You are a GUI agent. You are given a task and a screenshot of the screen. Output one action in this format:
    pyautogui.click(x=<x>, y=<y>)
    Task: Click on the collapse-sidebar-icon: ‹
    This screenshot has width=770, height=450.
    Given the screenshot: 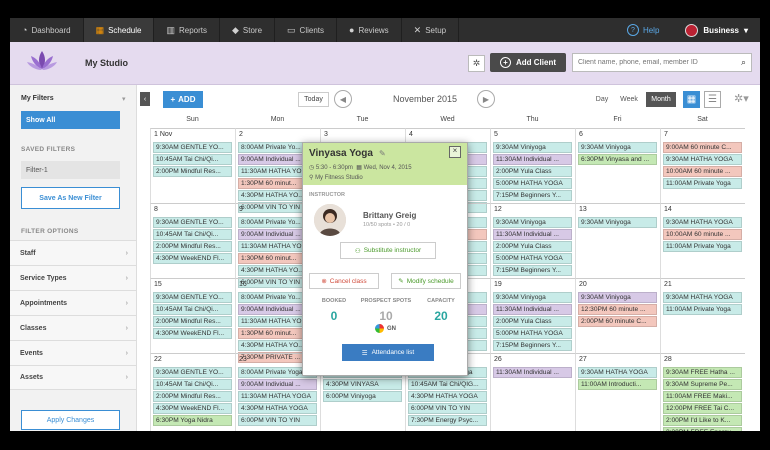 What is the action you would take?
    pyautogui.click(x=145, y=99)
    